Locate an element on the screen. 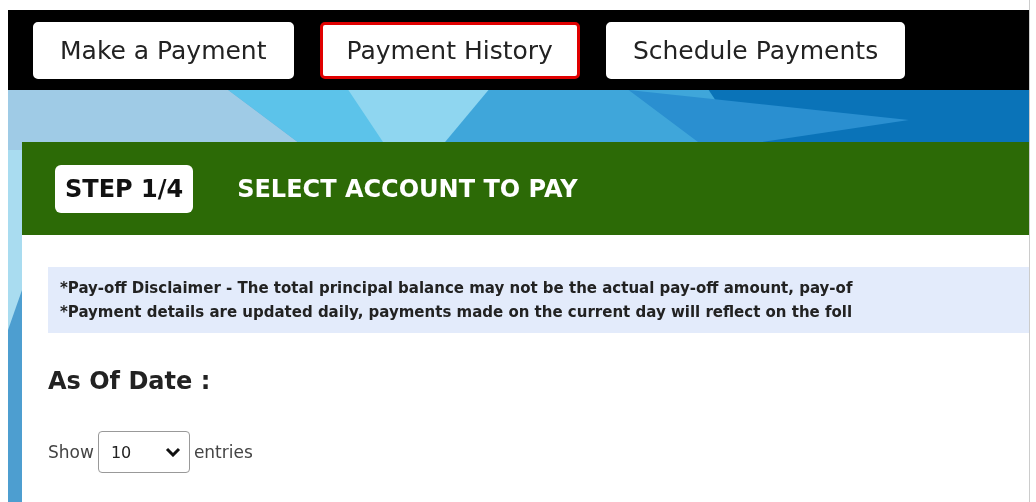 This screenshot has height=502, width=1036. disclaimer-text: *Payment details are updated daily, payments made on the current day will reflect on the foll is located at coordinates (457, 312).